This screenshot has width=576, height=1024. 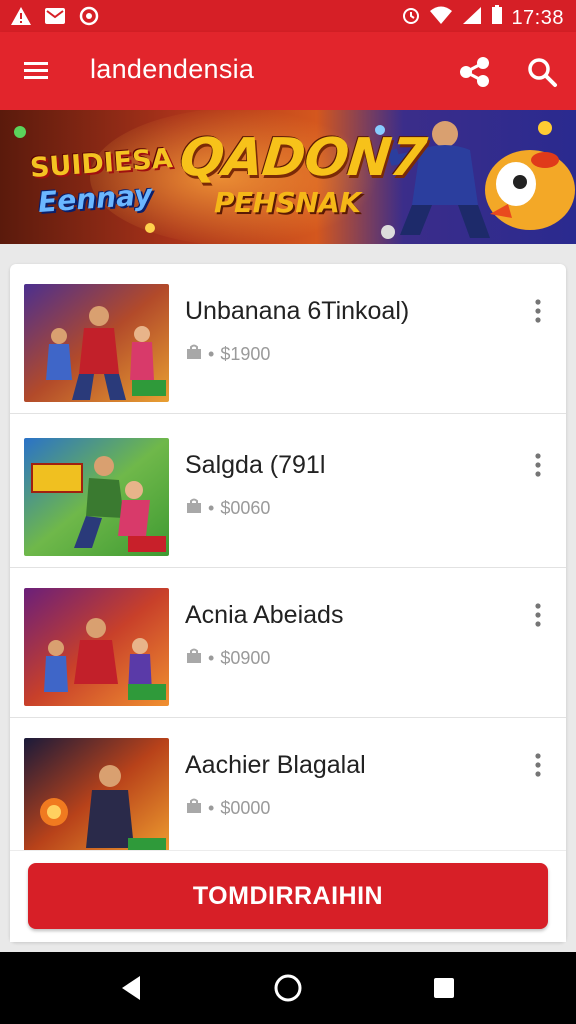 What do you see at coordinates (245, 808) in the screenshot?
I see `item-price: $0000` at bounding box center [245, 808].